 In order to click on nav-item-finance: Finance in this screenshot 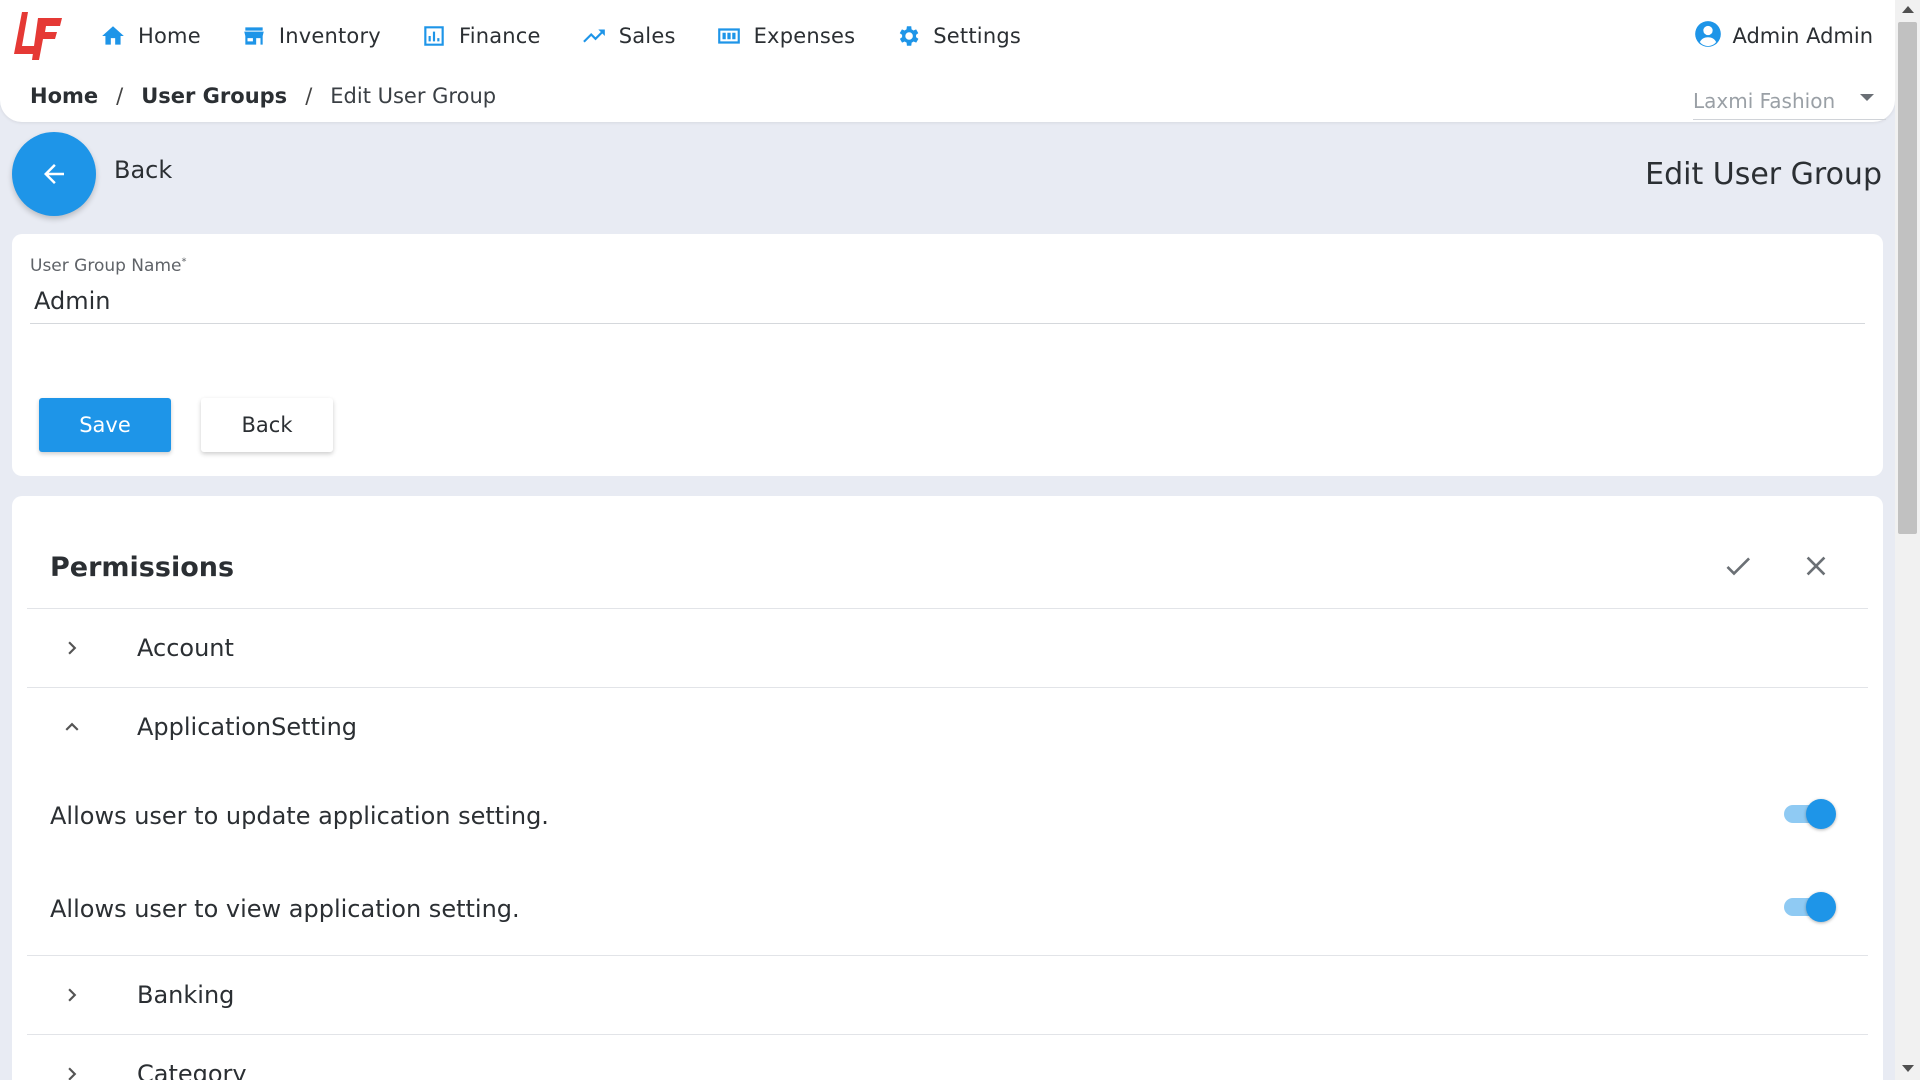, I will do `click(481, 36)`.